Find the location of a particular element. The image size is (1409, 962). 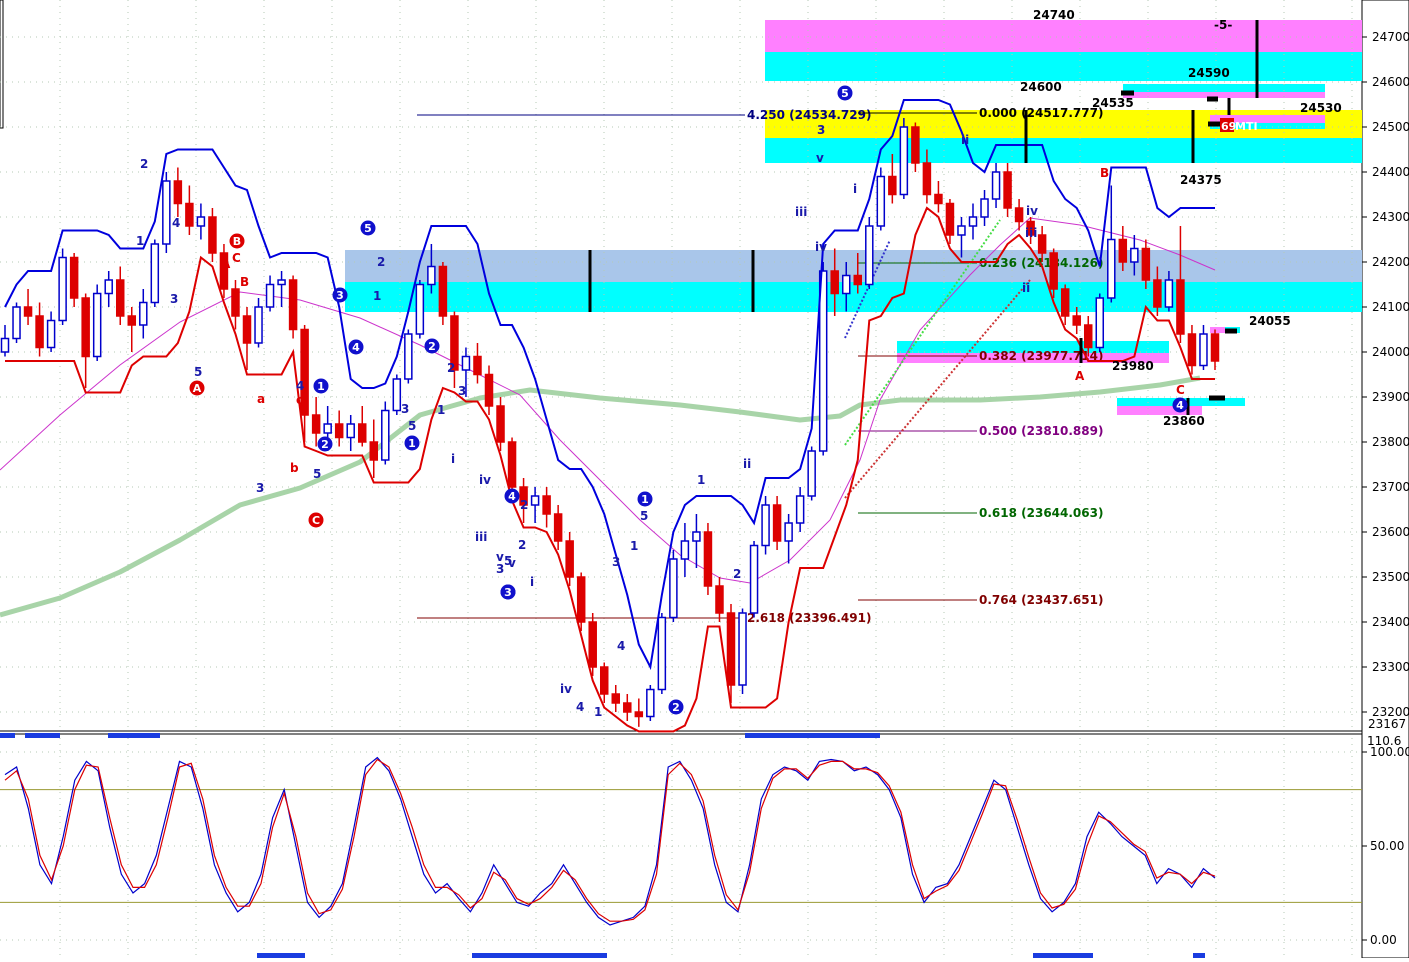

fib-label: 4.250 (24534.729) is located at coordinates (809, 115).